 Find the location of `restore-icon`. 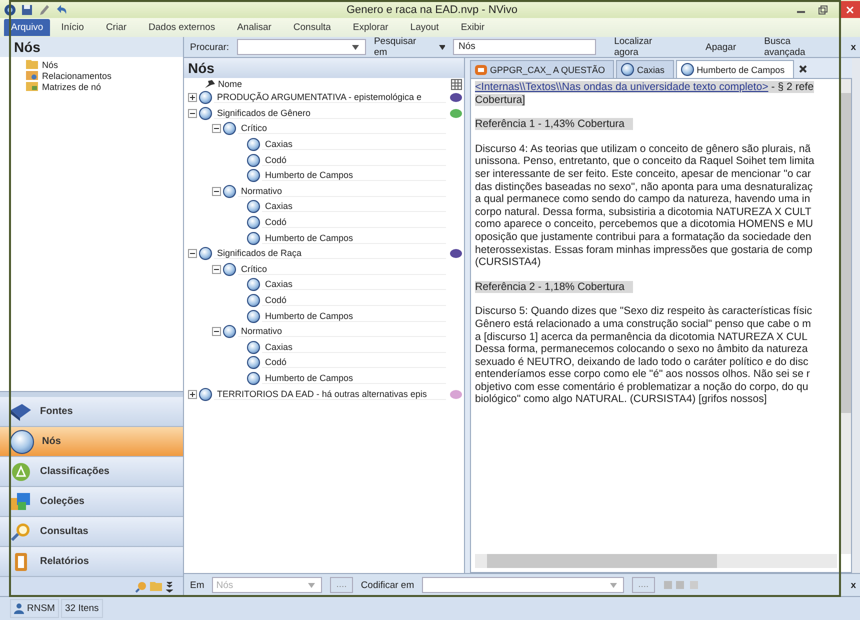

restore-icon is located at coordinates (823, 10).